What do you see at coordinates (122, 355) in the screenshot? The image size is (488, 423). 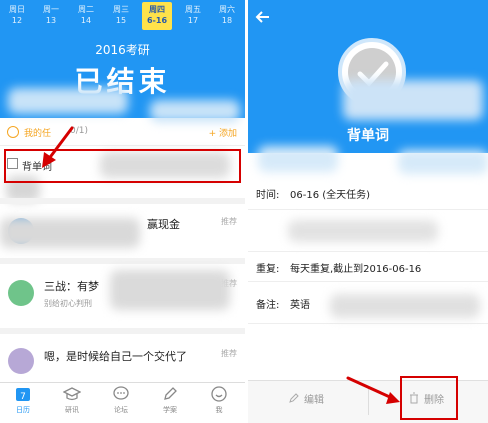 I see `list-item: 嗯，是时候给自己一个交代了 推荐` at bounding box center [122, 355].